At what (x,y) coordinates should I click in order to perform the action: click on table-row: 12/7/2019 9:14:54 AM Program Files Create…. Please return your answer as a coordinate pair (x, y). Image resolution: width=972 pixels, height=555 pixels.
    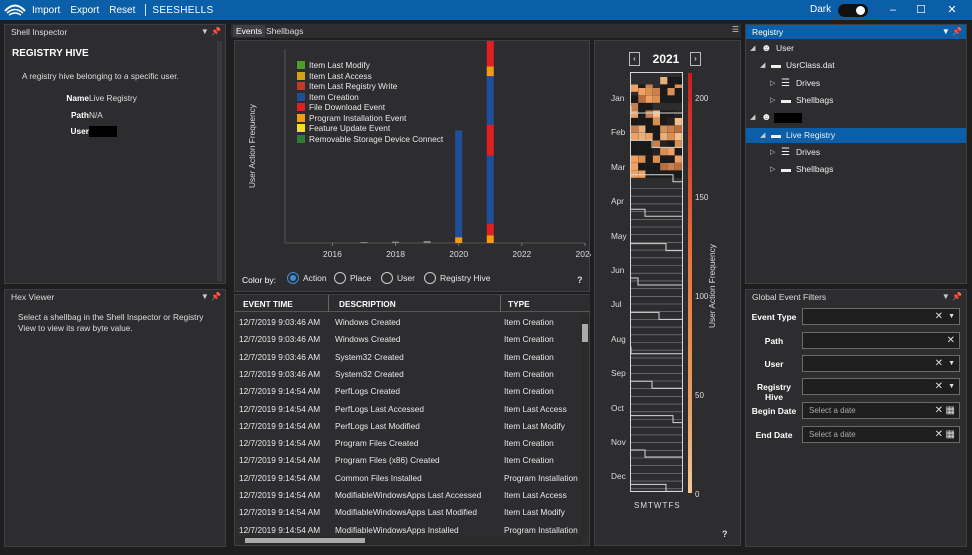
    Looking at the image, I should click on (407, 443).